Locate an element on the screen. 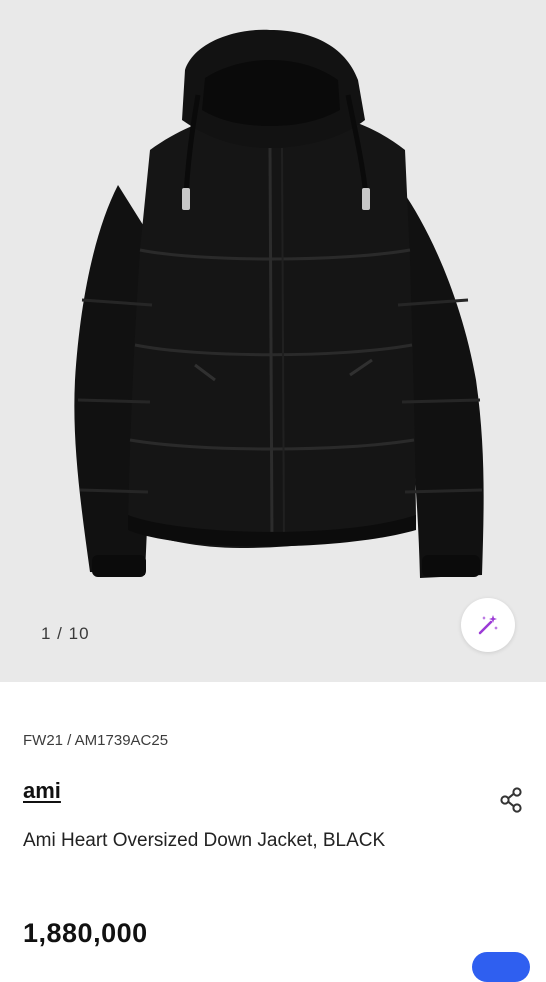 Image resolution: width=546 pixels, height=982 pixels. magic-wand-button is located at coordinates (488, 625).